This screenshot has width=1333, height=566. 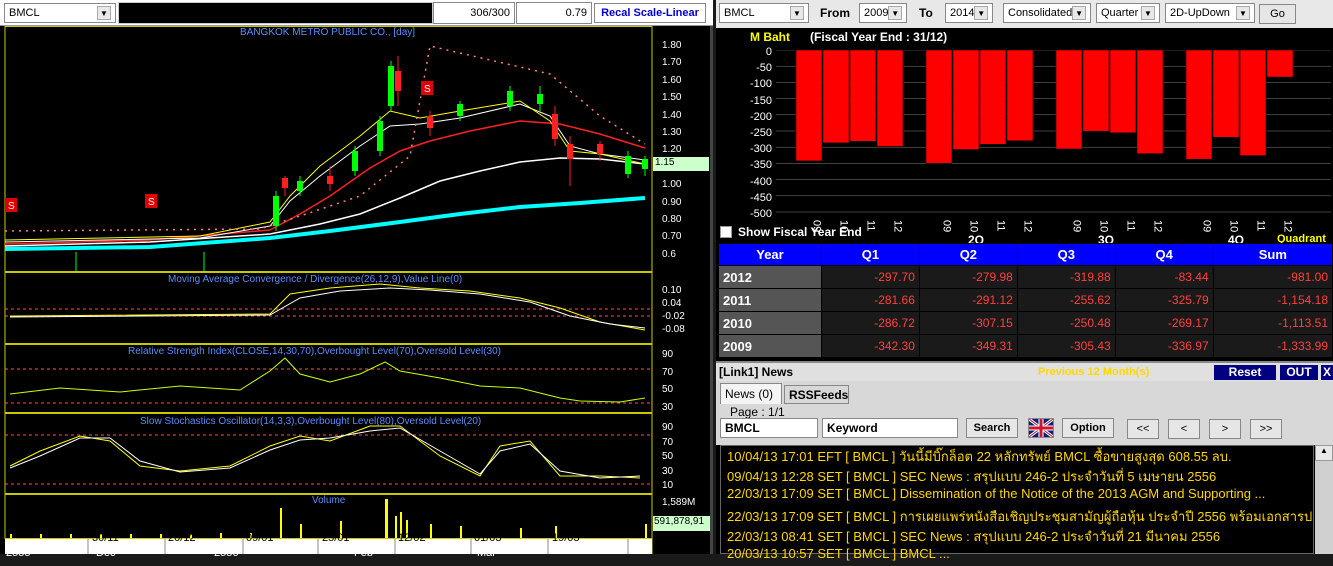 What do you see at coordinates (1272, 254) in the screenshot?
I see `col-header-sum: Sum` at bounding box center [1272, 254].